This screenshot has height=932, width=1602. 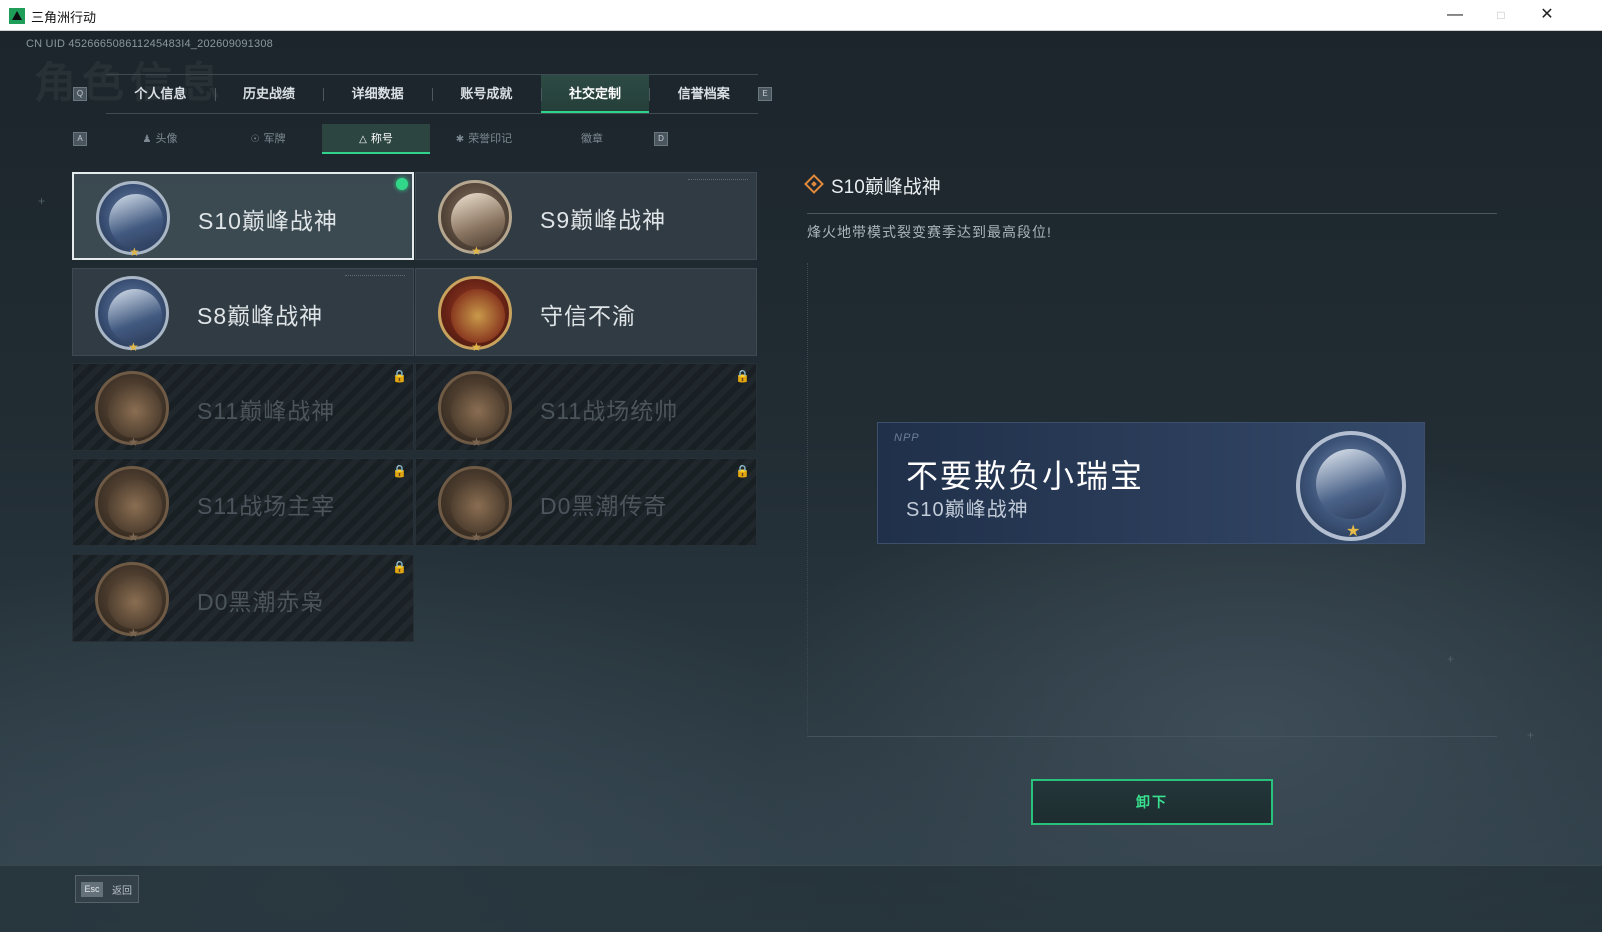 What do you see at coordinates (1151, 483) in the screenshot?
I see `nameplate-preview: NPP 不要欺负小瑞宝 S10巅峰战神 ★` at bounding box center [1151, 483].